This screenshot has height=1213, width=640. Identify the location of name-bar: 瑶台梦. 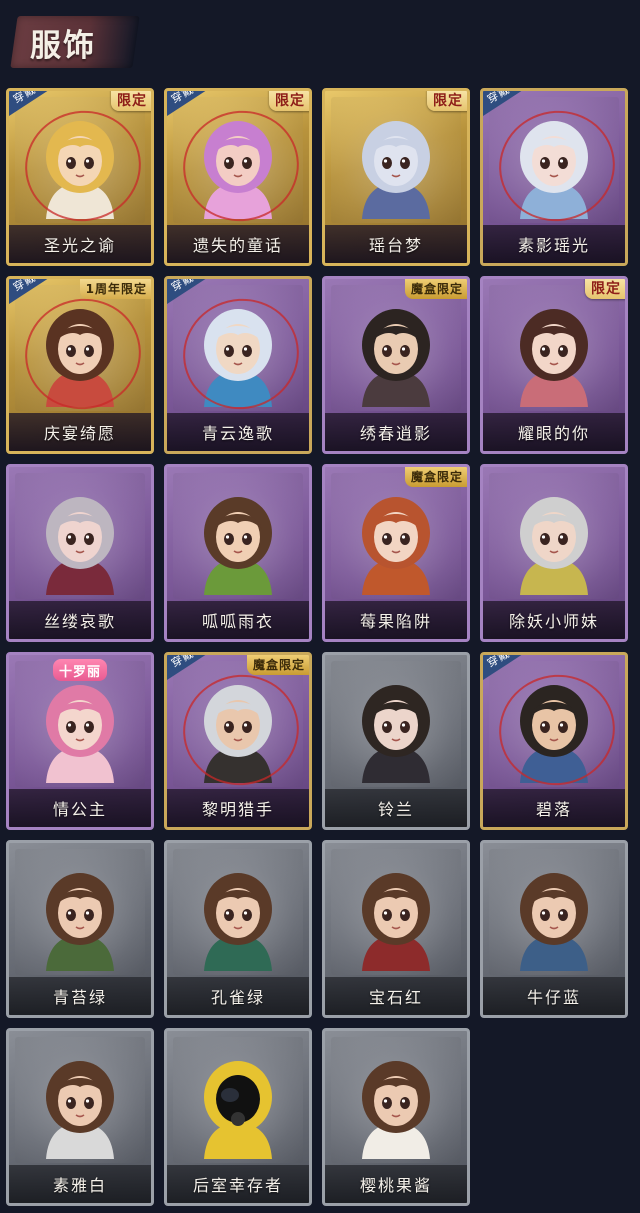
(396, 244).